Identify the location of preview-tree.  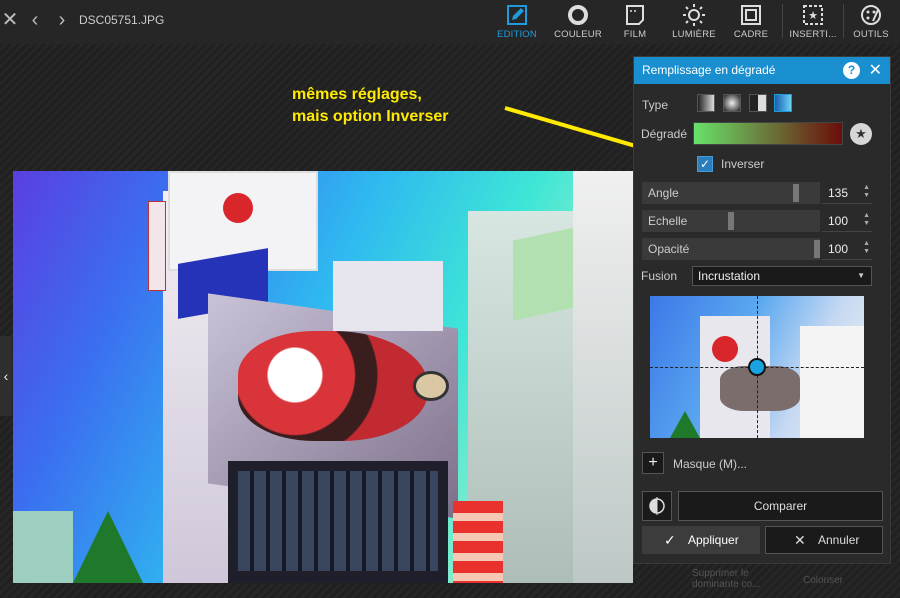
(685, 424).